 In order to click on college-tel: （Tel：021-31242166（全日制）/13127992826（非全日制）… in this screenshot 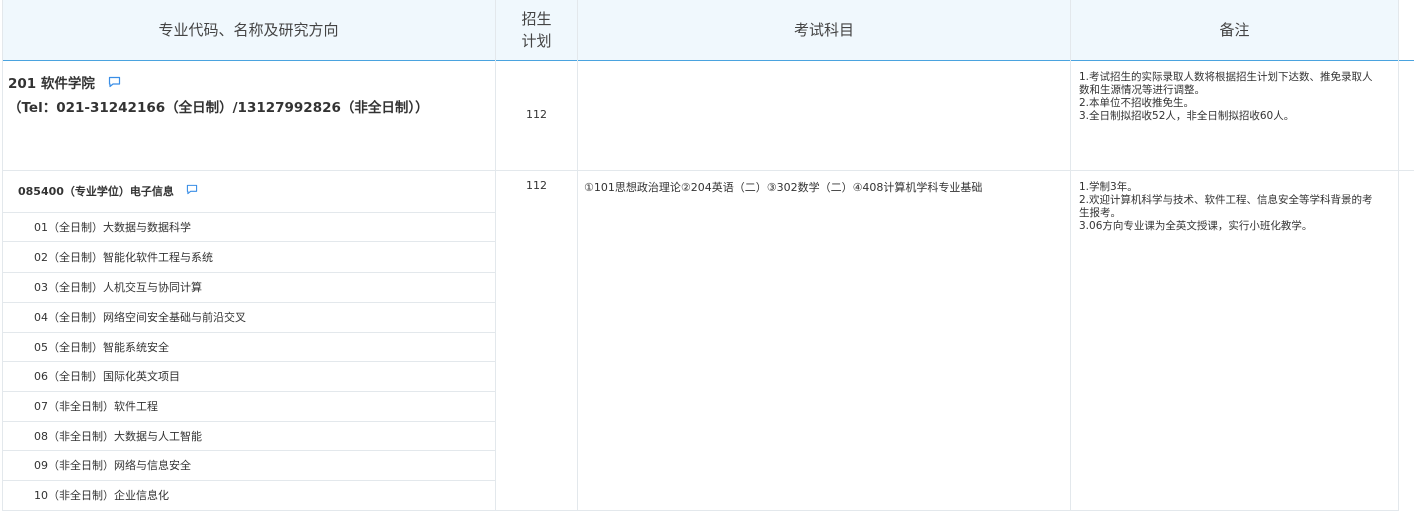, I will do `click(218, 108)`.